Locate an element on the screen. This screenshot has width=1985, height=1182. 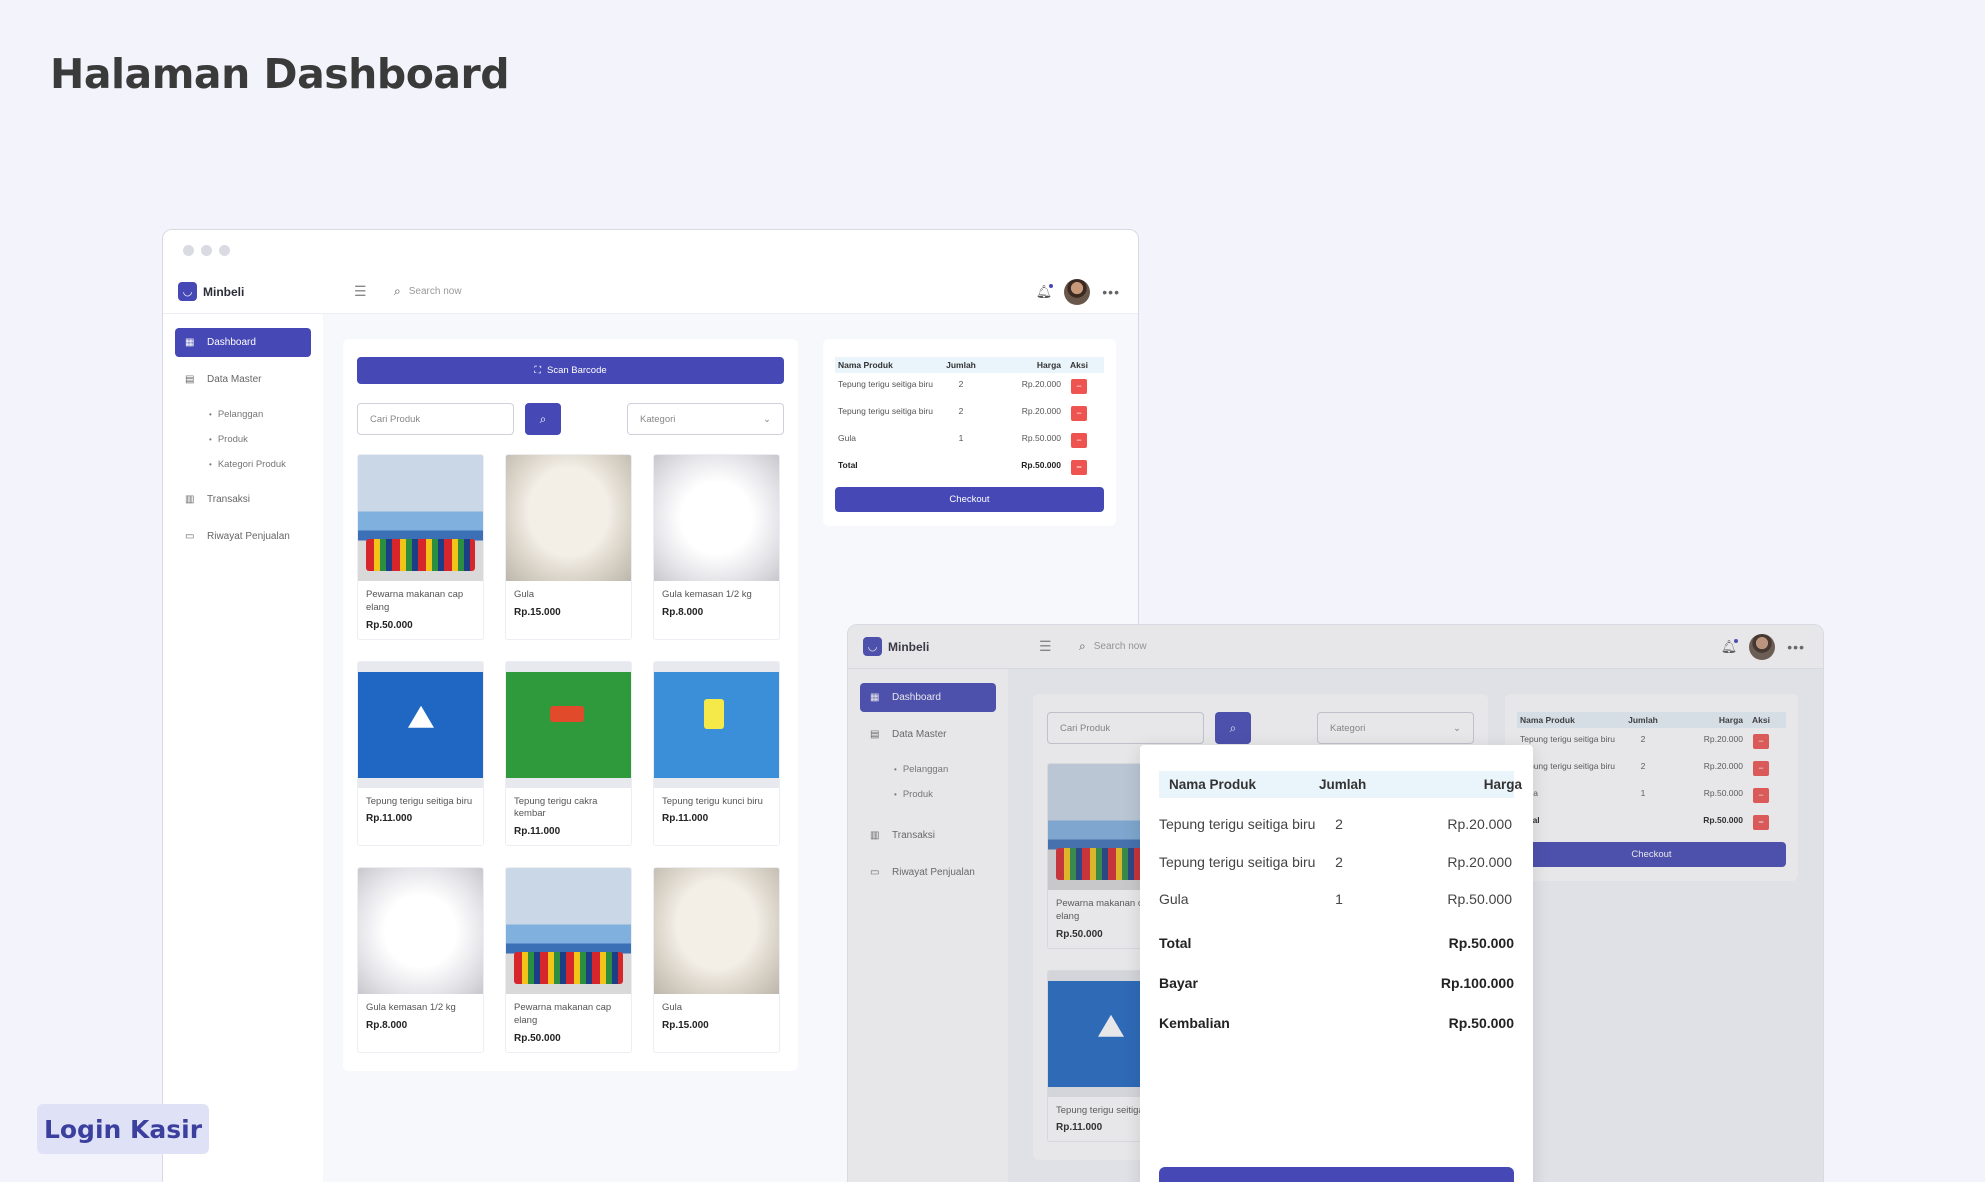
receipt-item-qty: 2 is located at coordinates (1339, 824).